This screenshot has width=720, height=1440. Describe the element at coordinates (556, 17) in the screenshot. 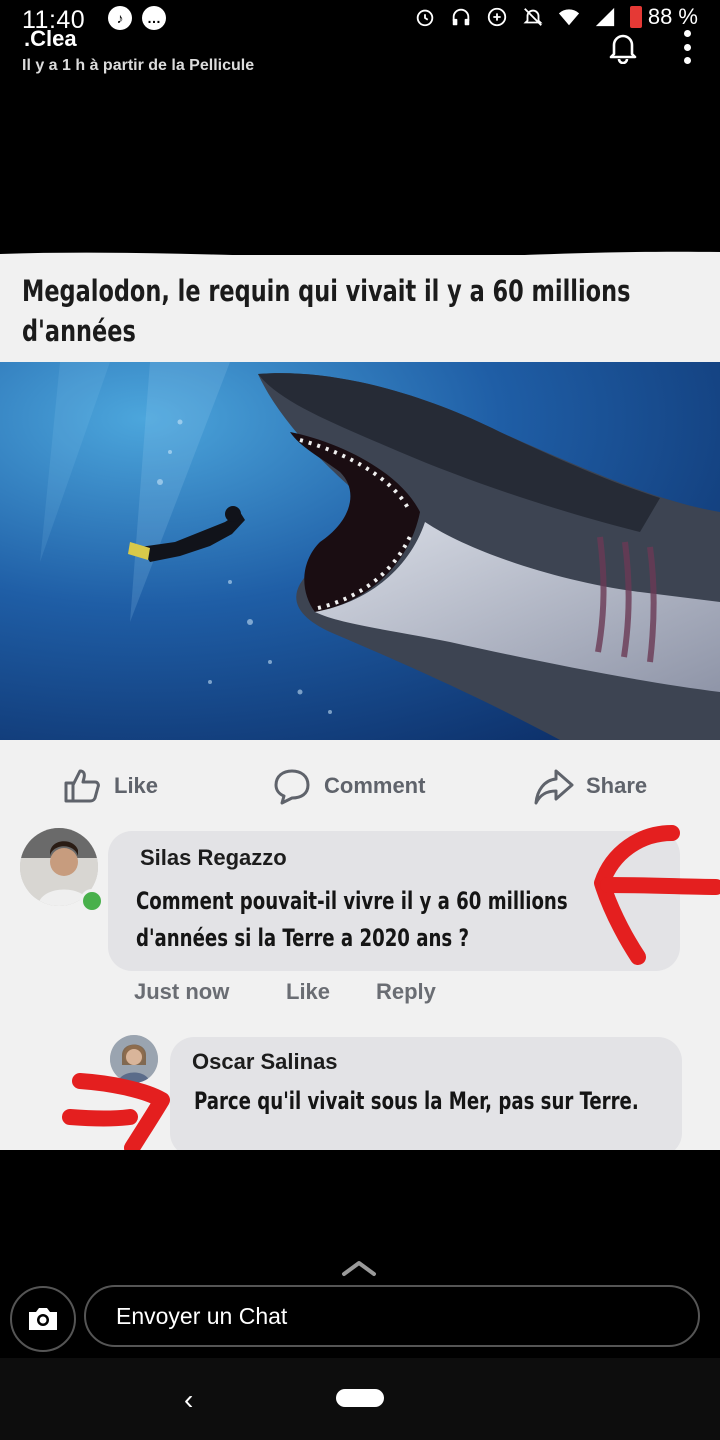

I see `status-right: 88 %` at that location.